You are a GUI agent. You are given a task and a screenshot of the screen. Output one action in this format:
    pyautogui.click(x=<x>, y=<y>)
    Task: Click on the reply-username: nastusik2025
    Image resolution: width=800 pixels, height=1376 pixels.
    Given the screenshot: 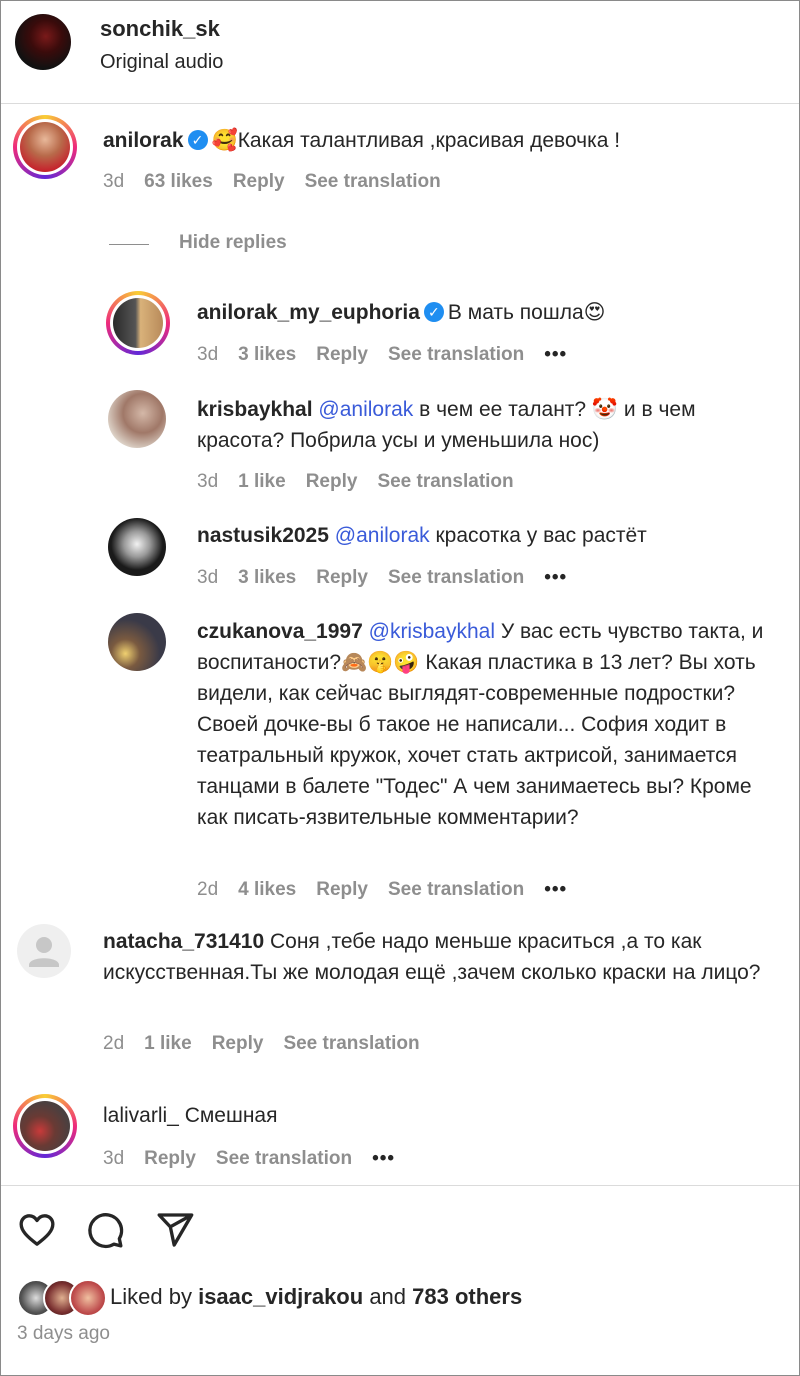 What is the action you would take?
    pyautogui.click(x=263, y=535)
    